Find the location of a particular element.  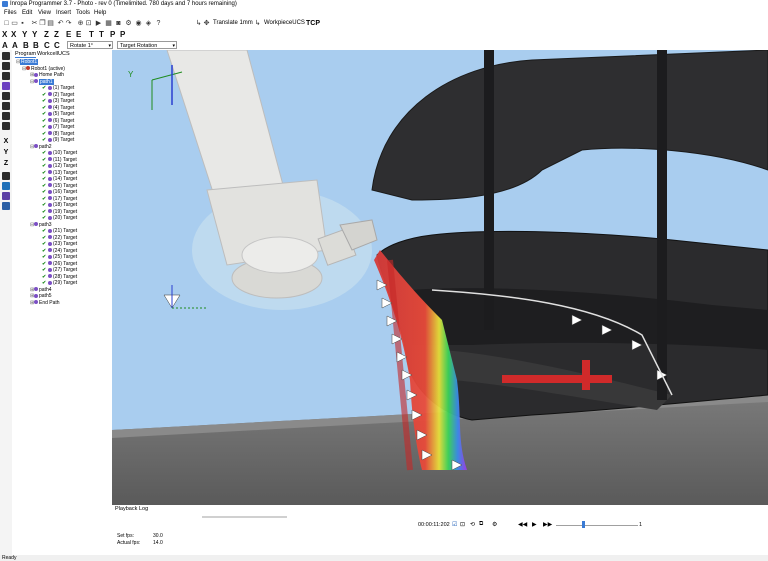

paint-icon: ◈ is located at coordinates (148, 23).